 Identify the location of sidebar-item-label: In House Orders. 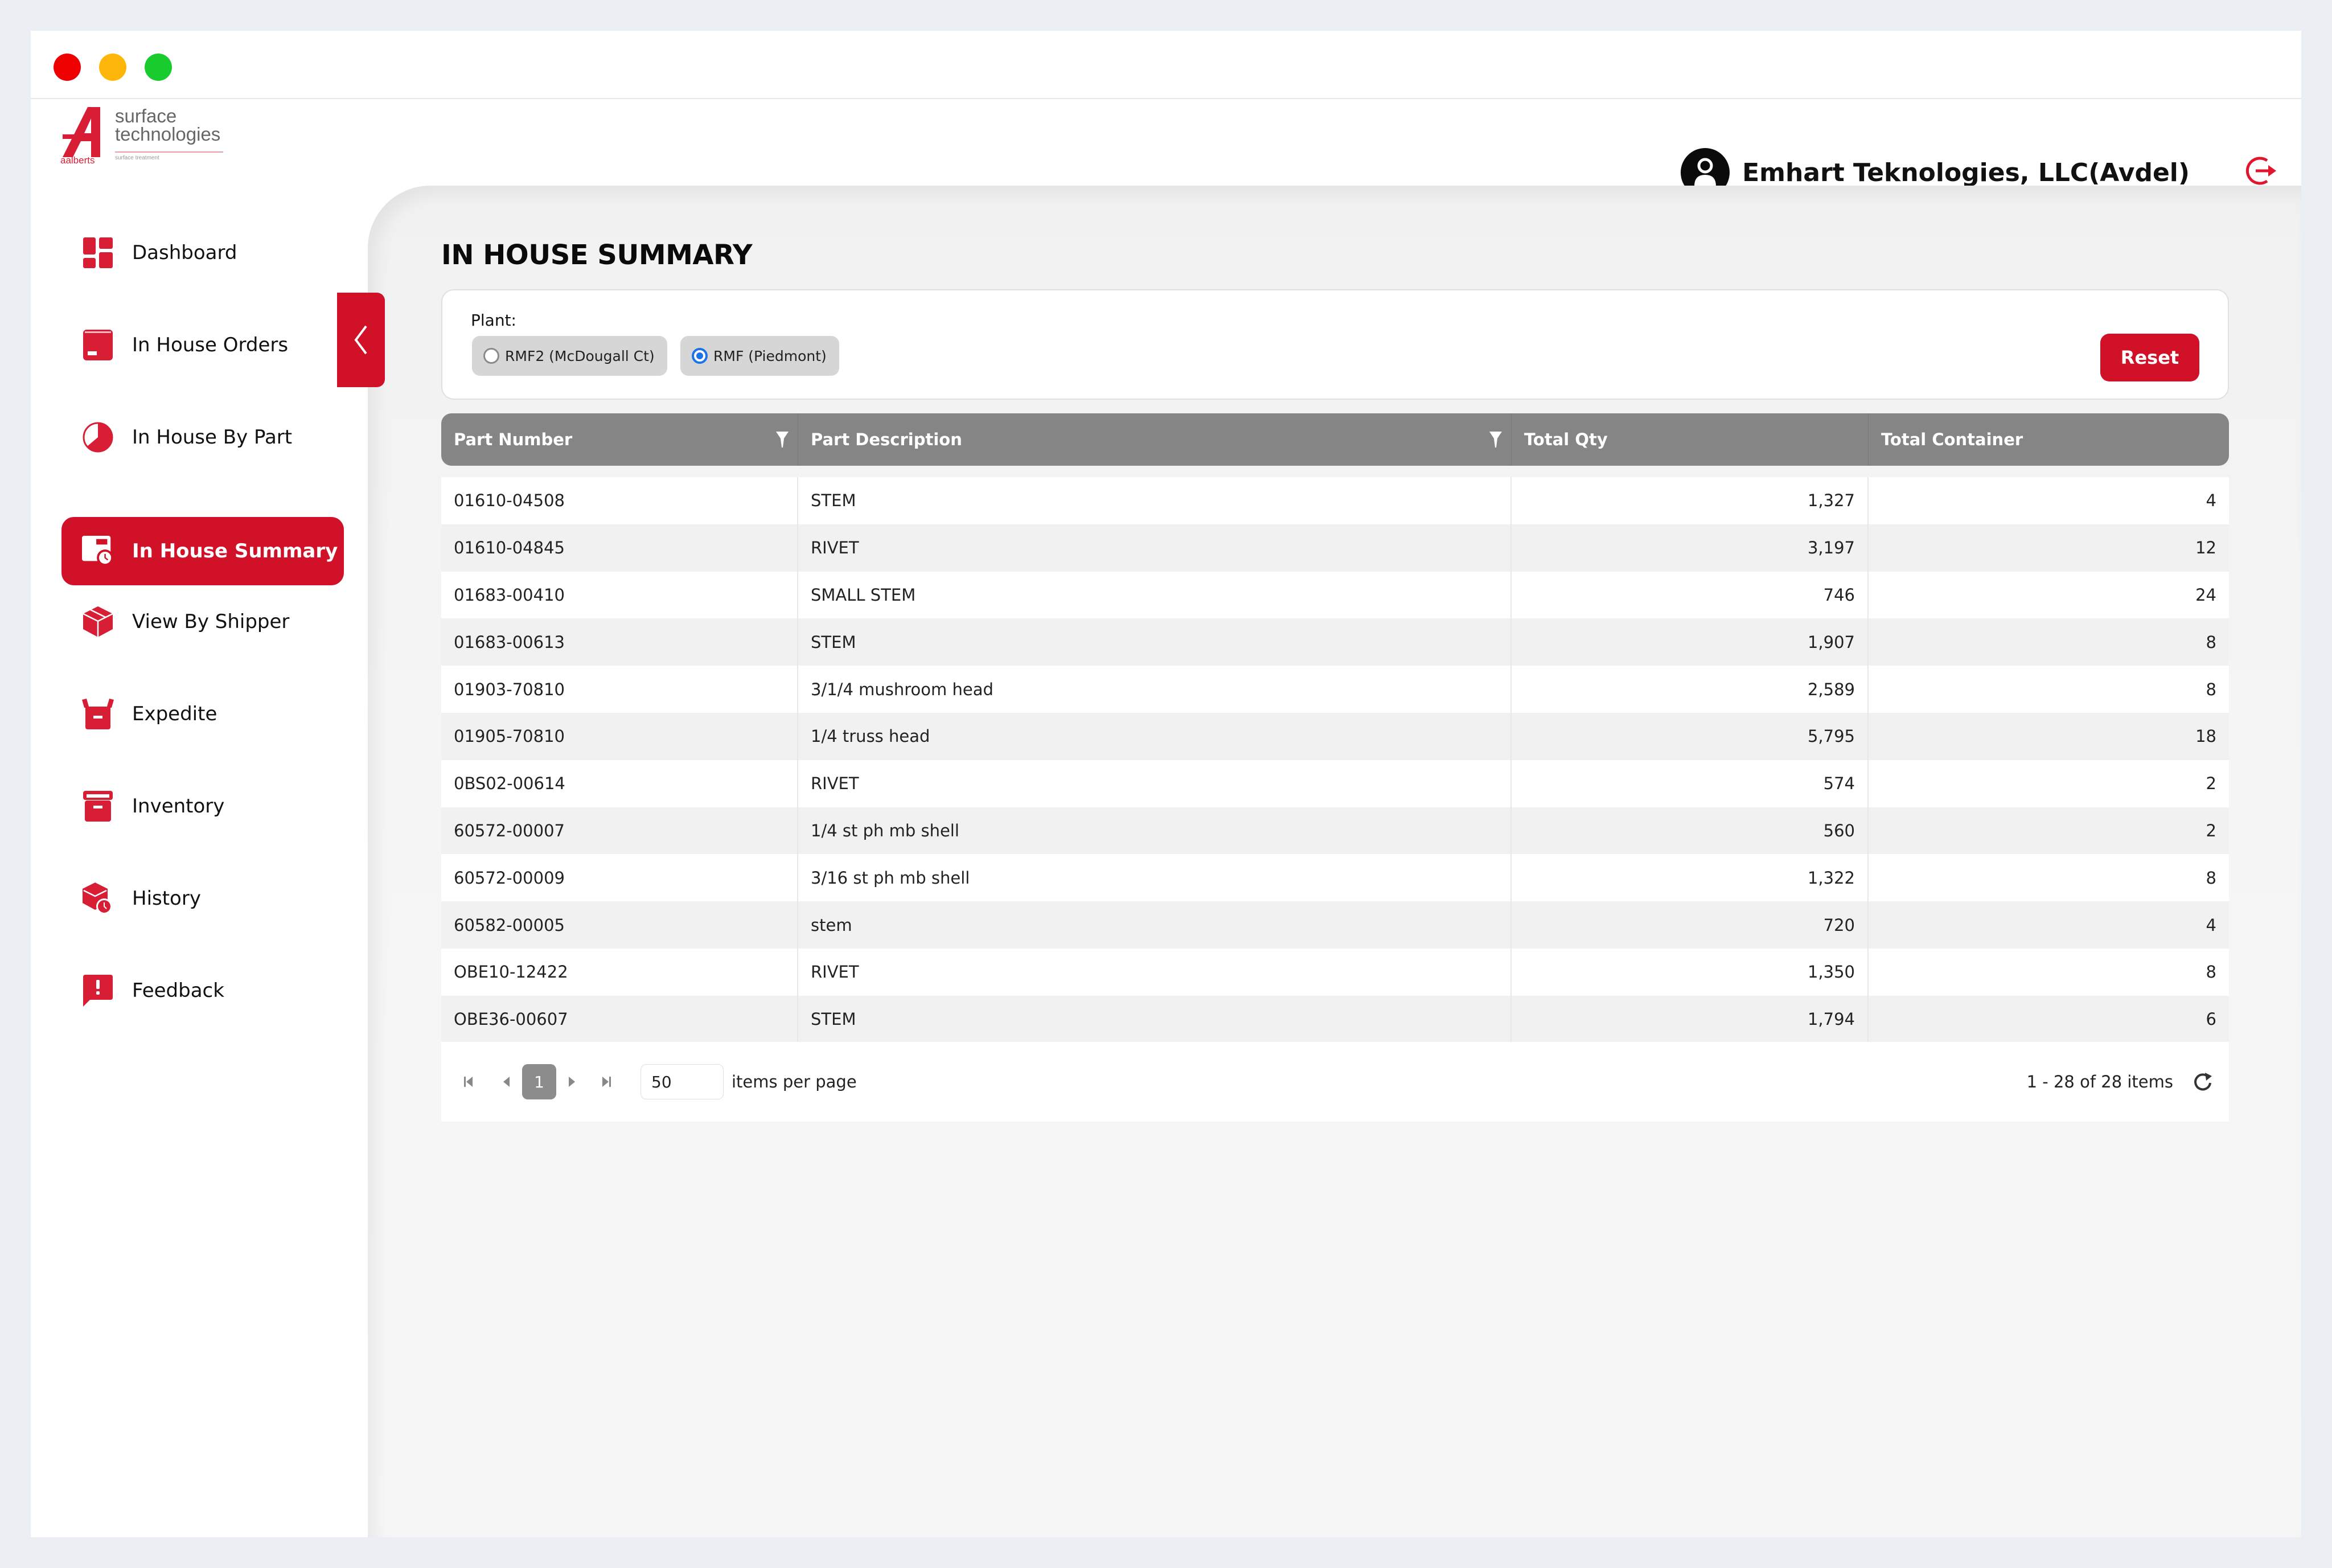
(210, 345).